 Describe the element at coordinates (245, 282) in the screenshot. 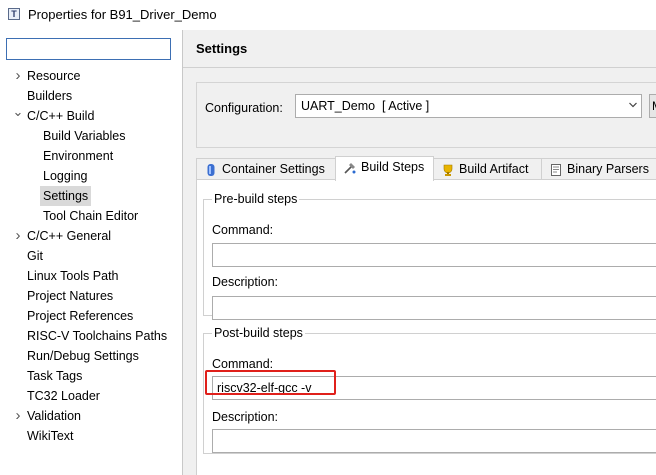

I see `pre-build-description-label: Description:` at that location.